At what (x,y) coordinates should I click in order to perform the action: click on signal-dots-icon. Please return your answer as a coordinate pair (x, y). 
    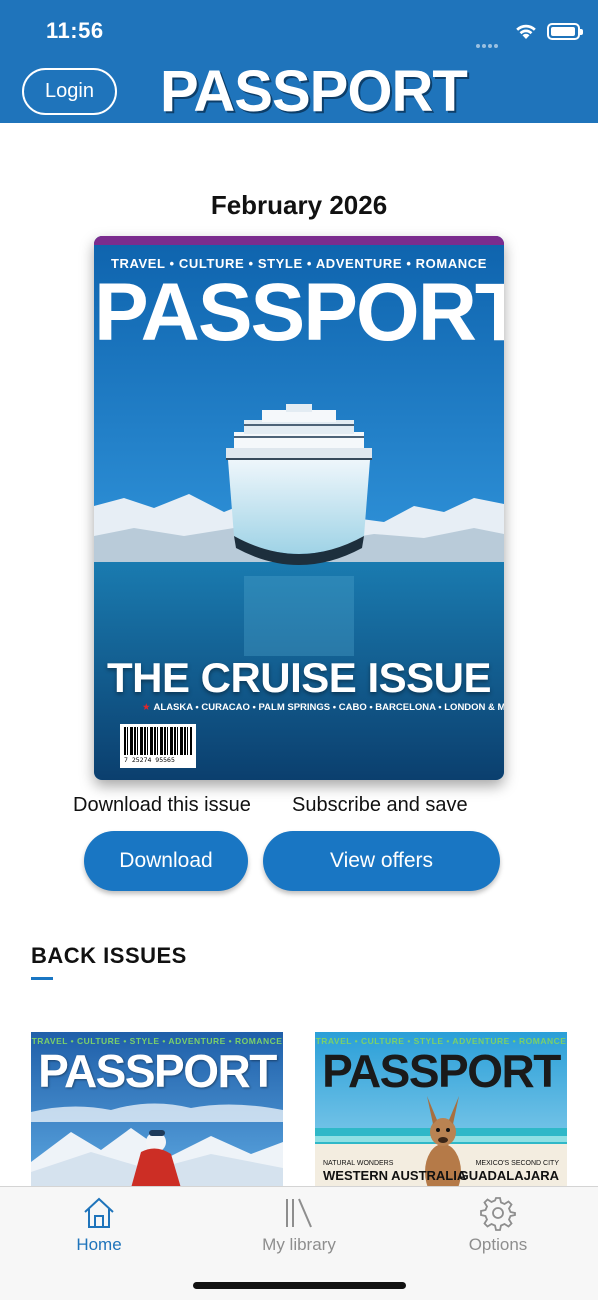
    Looking at the image, I should click on (488, 44).